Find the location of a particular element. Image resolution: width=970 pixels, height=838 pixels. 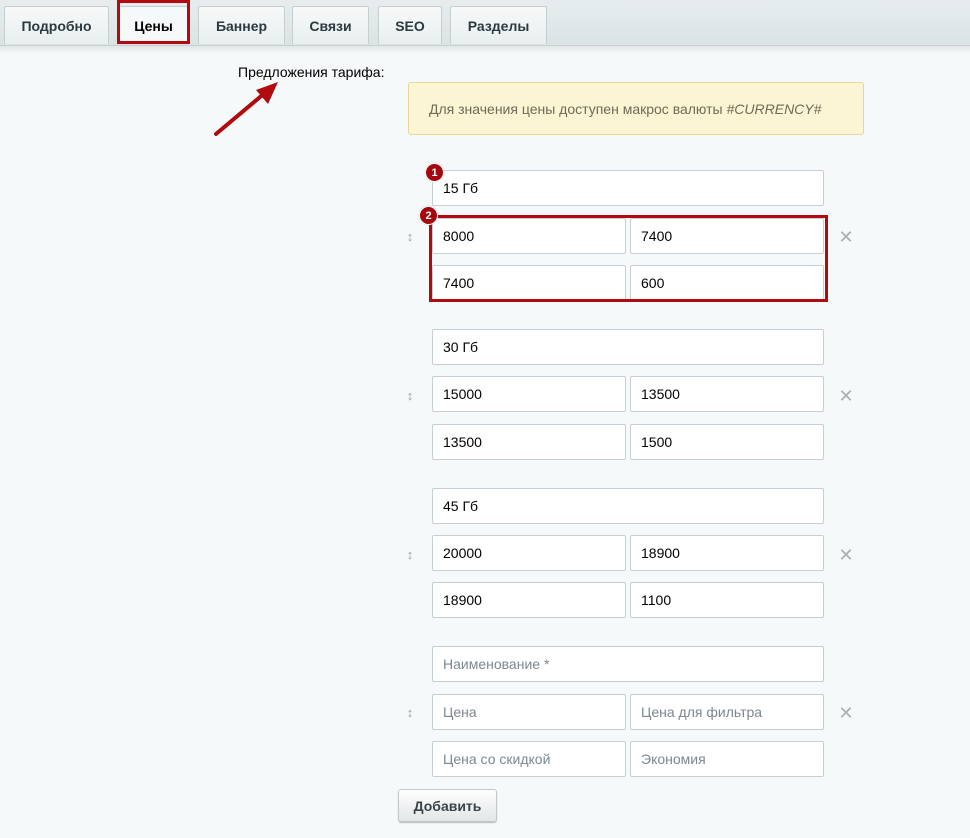

annotation-arrow-icon is located at coordinates (246, 109).